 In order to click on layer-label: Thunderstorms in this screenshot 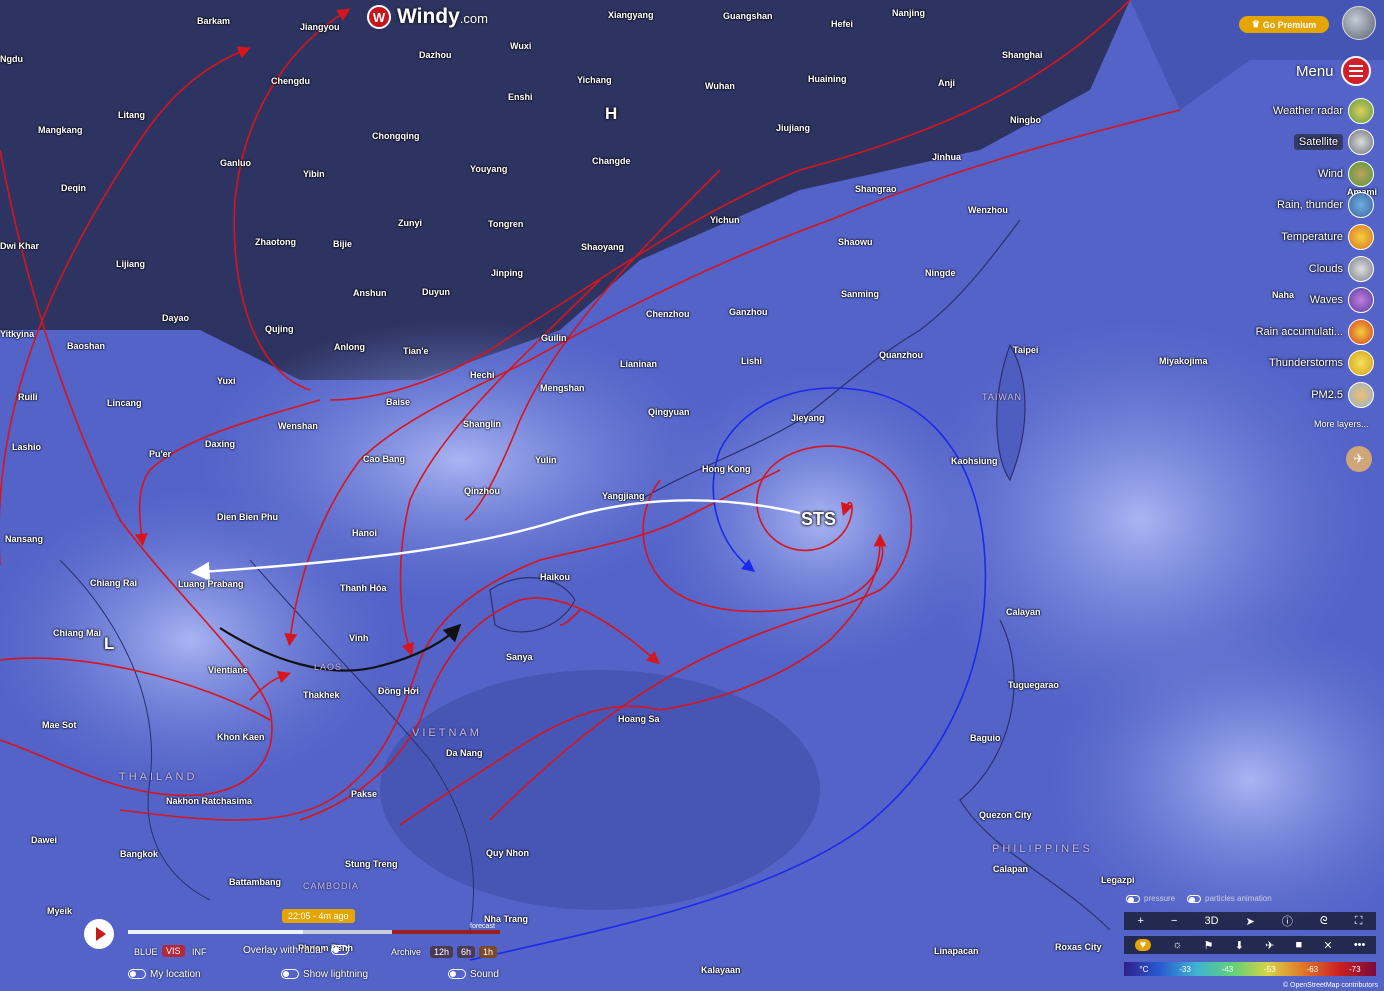, I will do `click(1306, 363)`.